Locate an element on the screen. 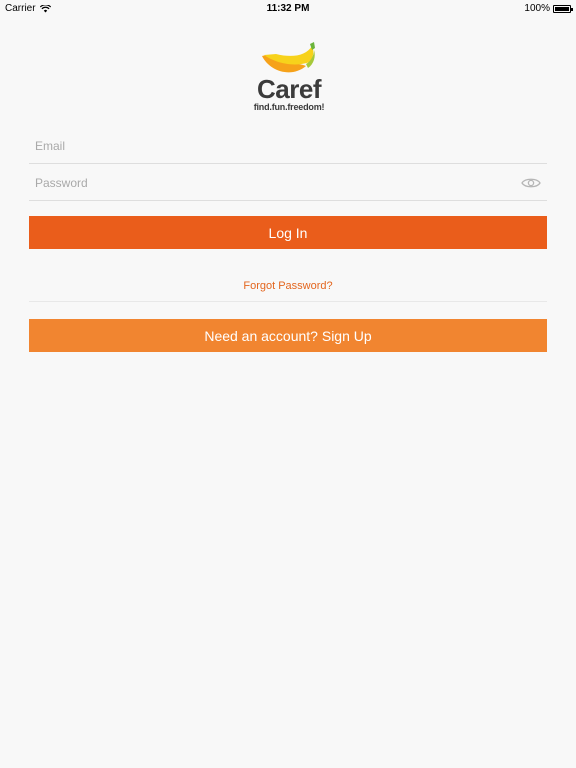  app-logo: Caref find.fun.freedom! is located at coordinates (289, 78).